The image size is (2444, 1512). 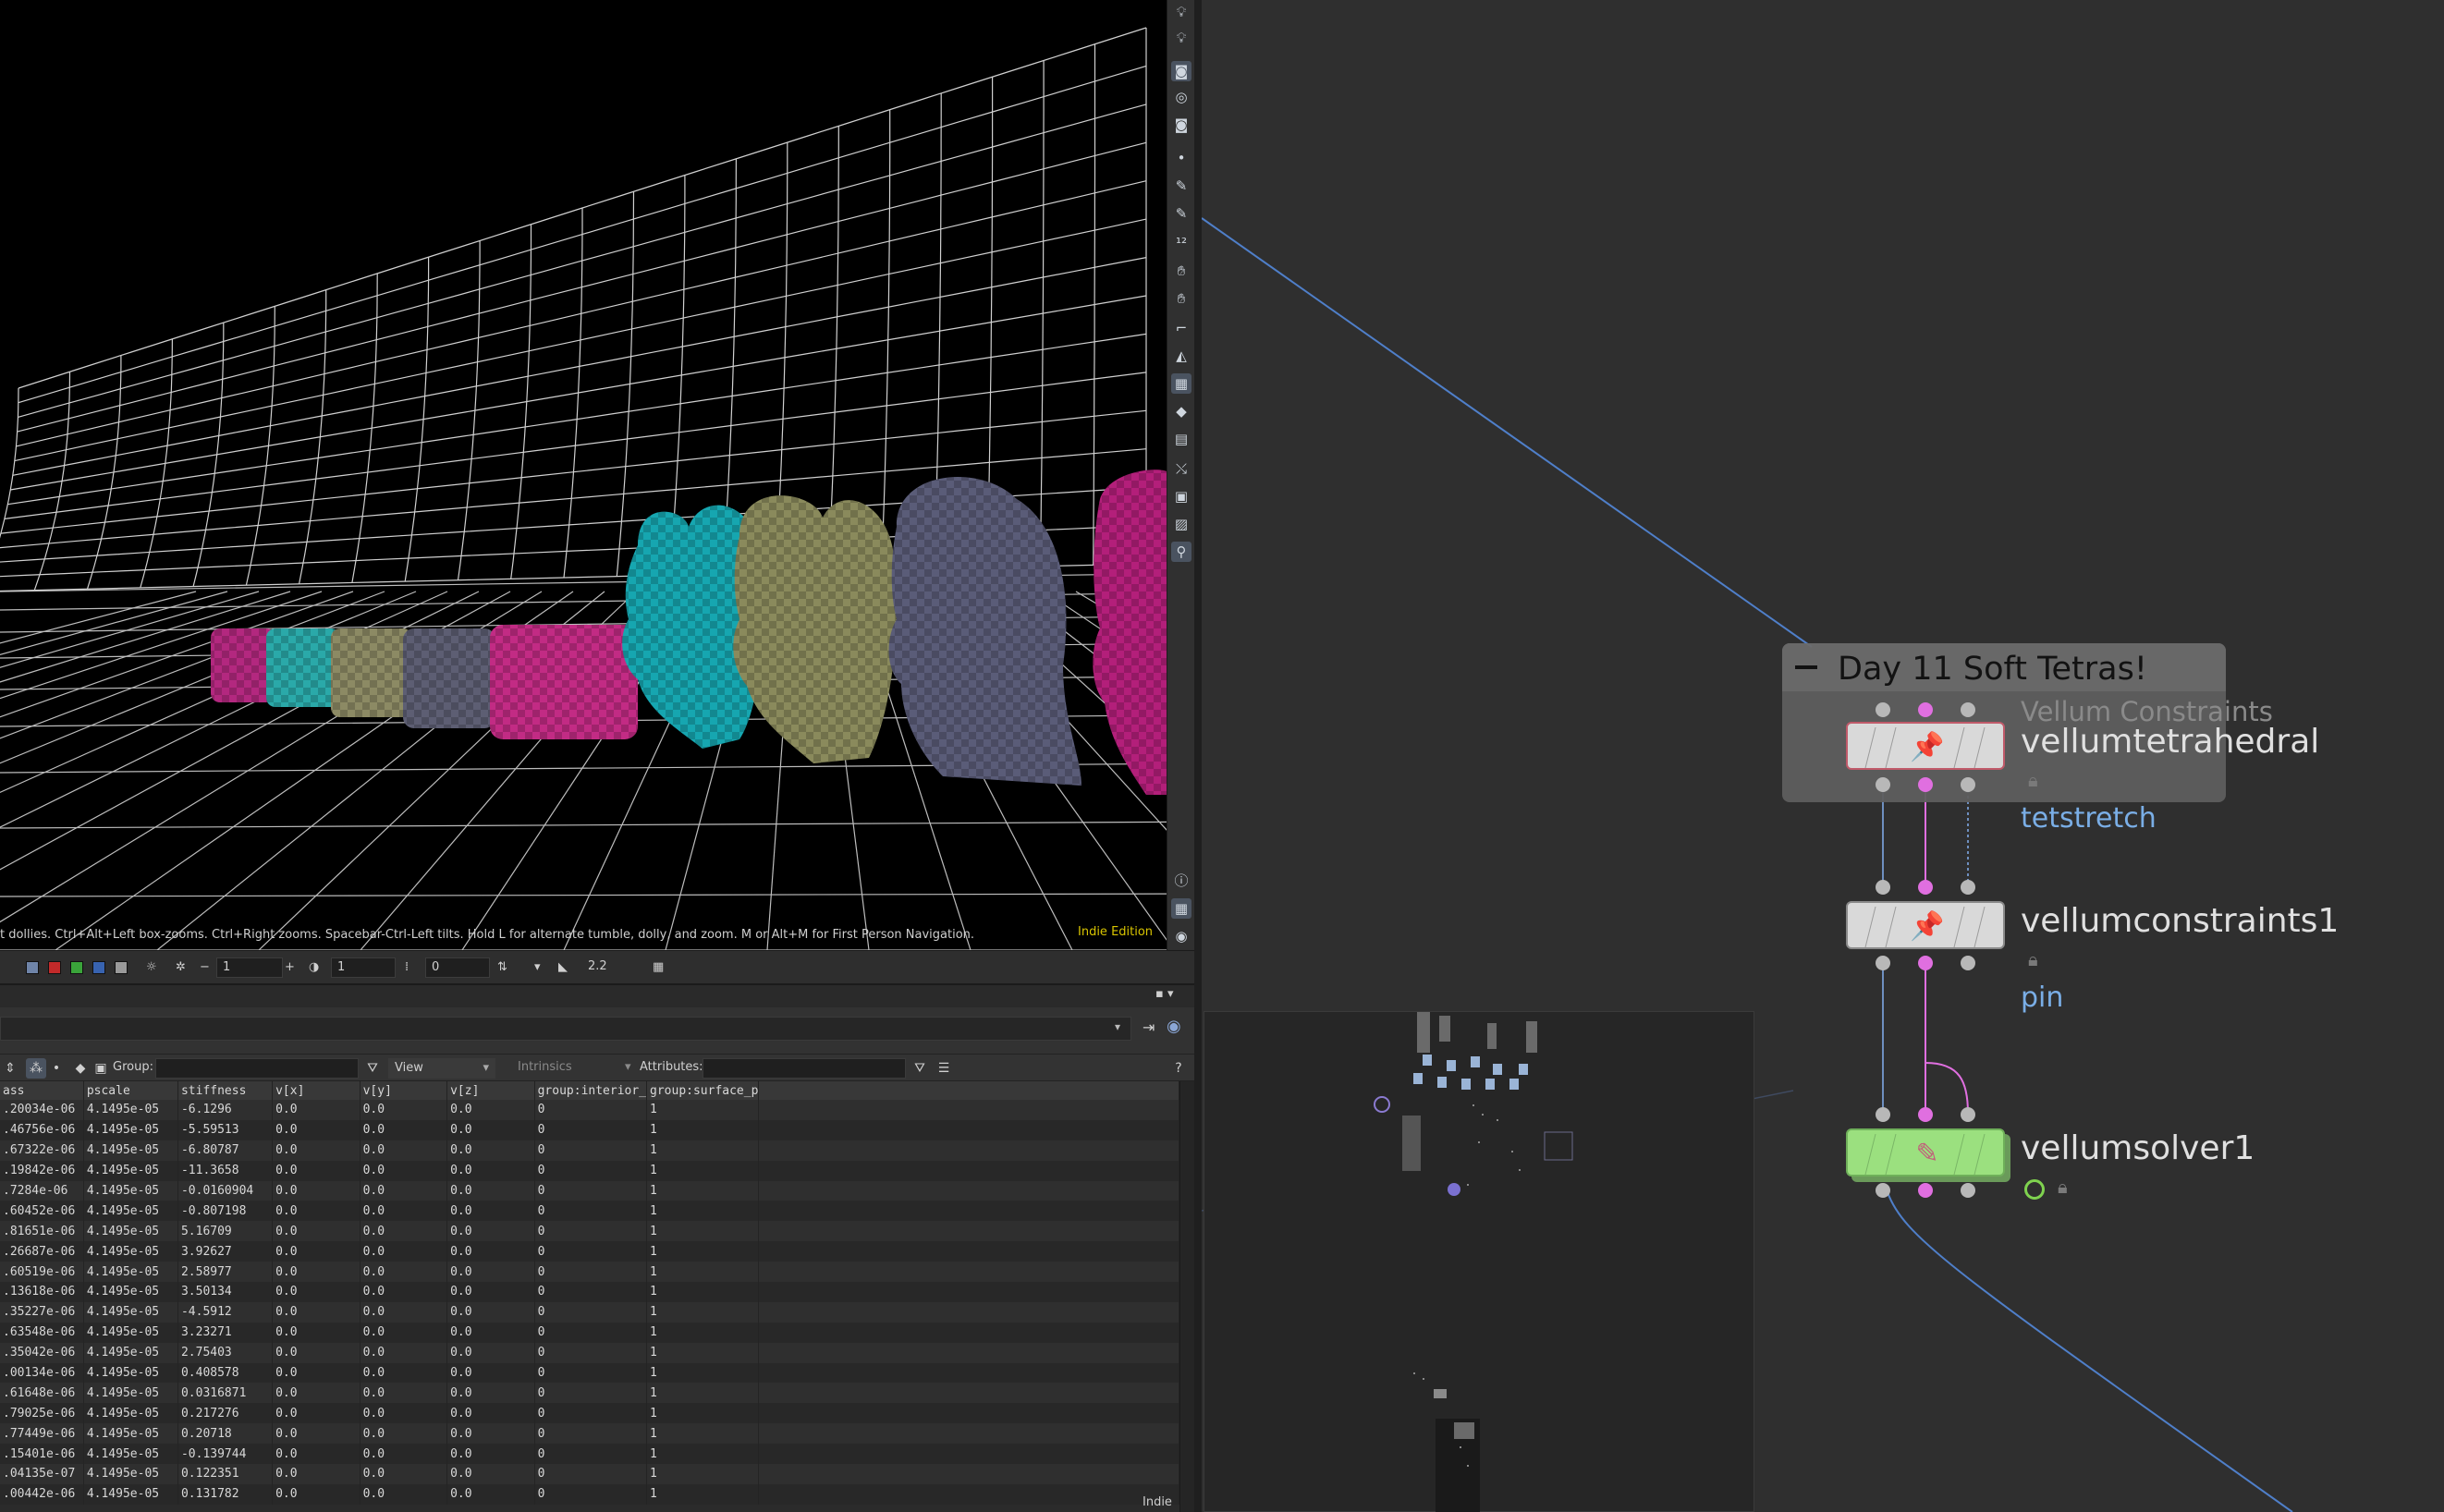 What do you see at coordinates (1925, 746) in the screenshot?
I see `vellumtetrahedral-node: 📌` at bounding box center [1925, 746].